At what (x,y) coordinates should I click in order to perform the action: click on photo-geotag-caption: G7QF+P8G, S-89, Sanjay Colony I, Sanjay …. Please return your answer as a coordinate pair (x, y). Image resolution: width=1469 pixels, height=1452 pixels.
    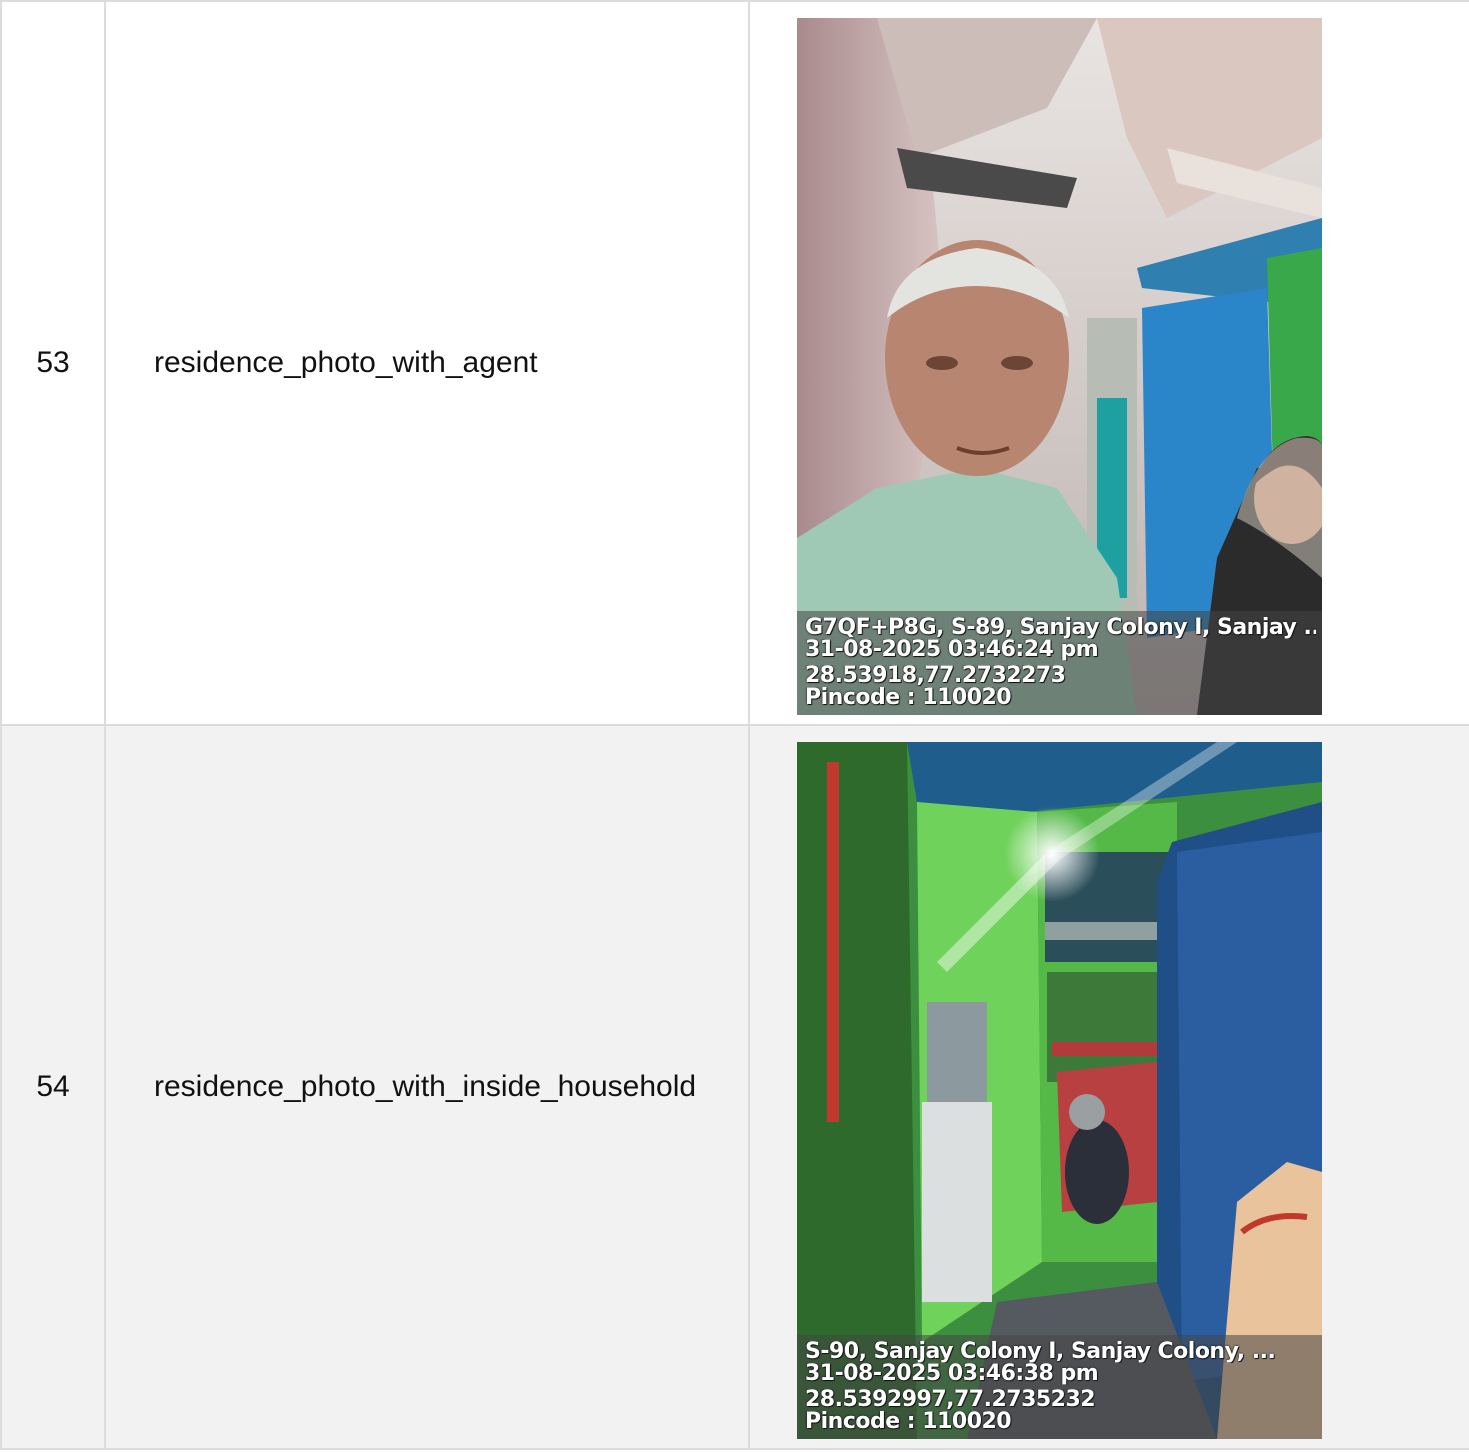
    Looking at the image, I should click on (1059, 663).